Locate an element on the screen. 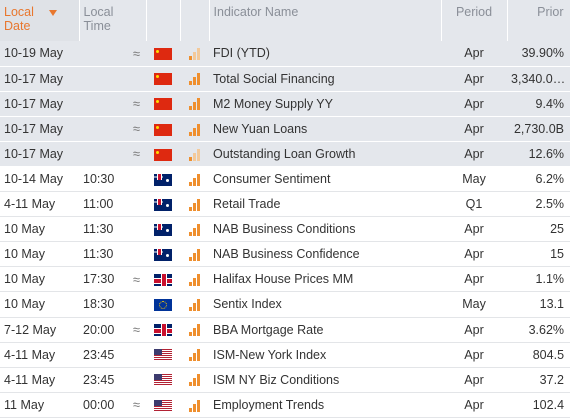 The image size is (570, 419). local-time-cell: 11:30 is located at coordinates (99, 229).